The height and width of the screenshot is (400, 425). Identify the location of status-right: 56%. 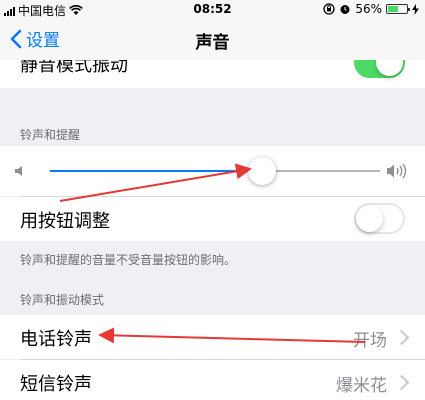
(371, 9).